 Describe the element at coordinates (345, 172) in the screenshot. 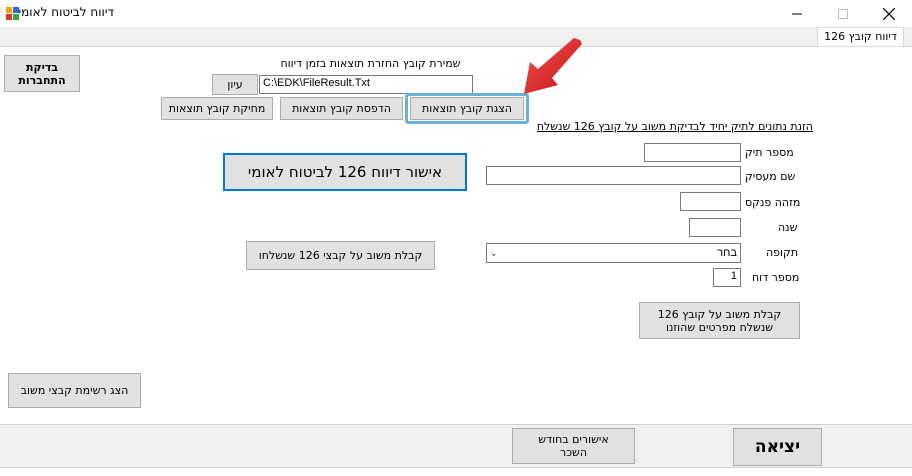

I see `approve-report-button: אישור דיווח 126 לביטוח לאומי` at that location.